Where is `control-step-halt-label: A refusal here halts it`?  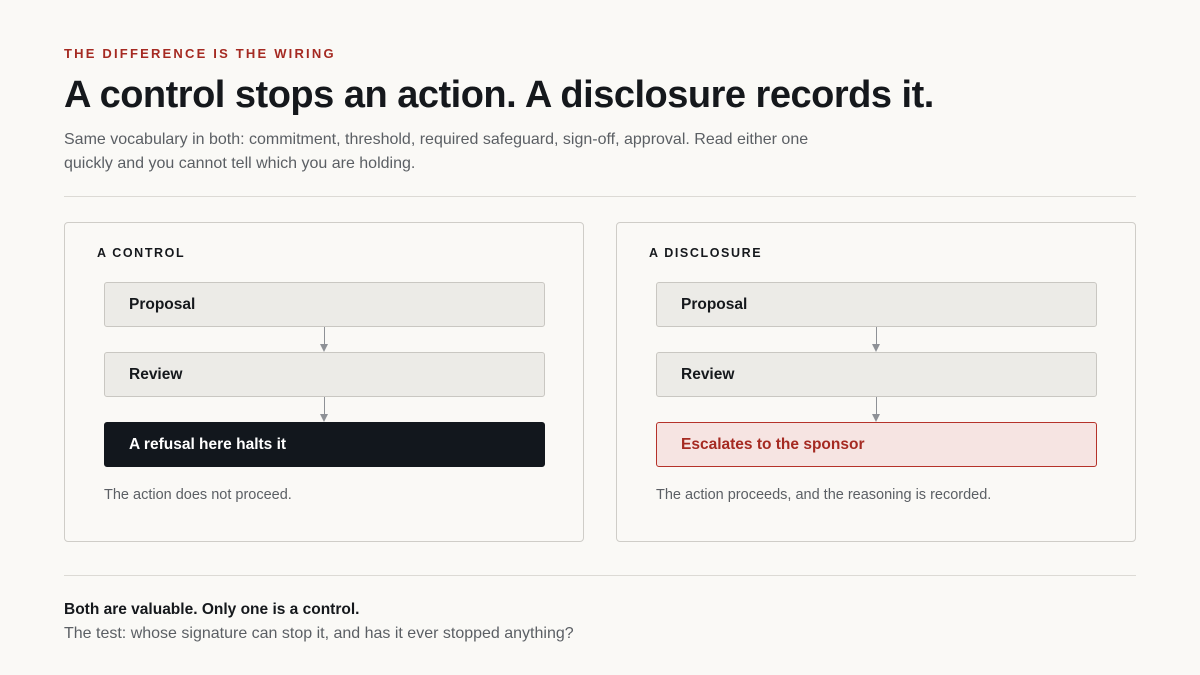 control-step-halt-label: A refusal here halts it is located at coordinates (208, 444).